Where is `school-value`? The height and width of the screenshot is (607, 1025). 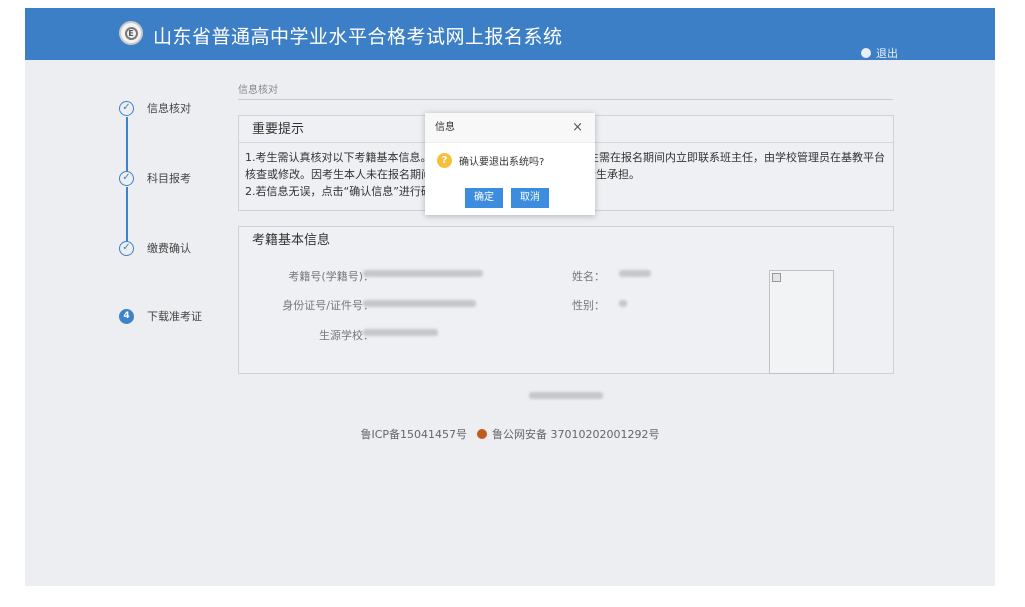 school-value is located at coordinates (400, 332).